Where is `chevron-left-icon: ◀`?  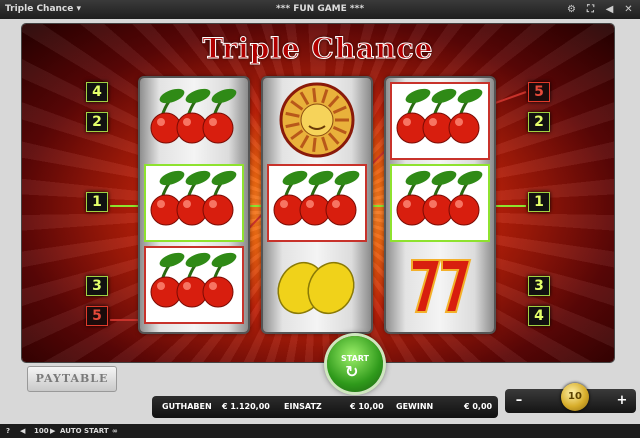 chevron-left-icon: ◀ is located at coordinates (22, 431).